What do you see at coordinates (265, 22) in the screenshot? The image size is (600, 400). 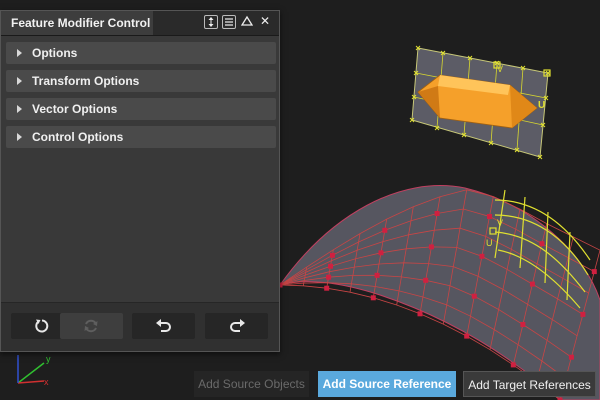 I see `close-icon: ✕` at bounding box center [265, 22].